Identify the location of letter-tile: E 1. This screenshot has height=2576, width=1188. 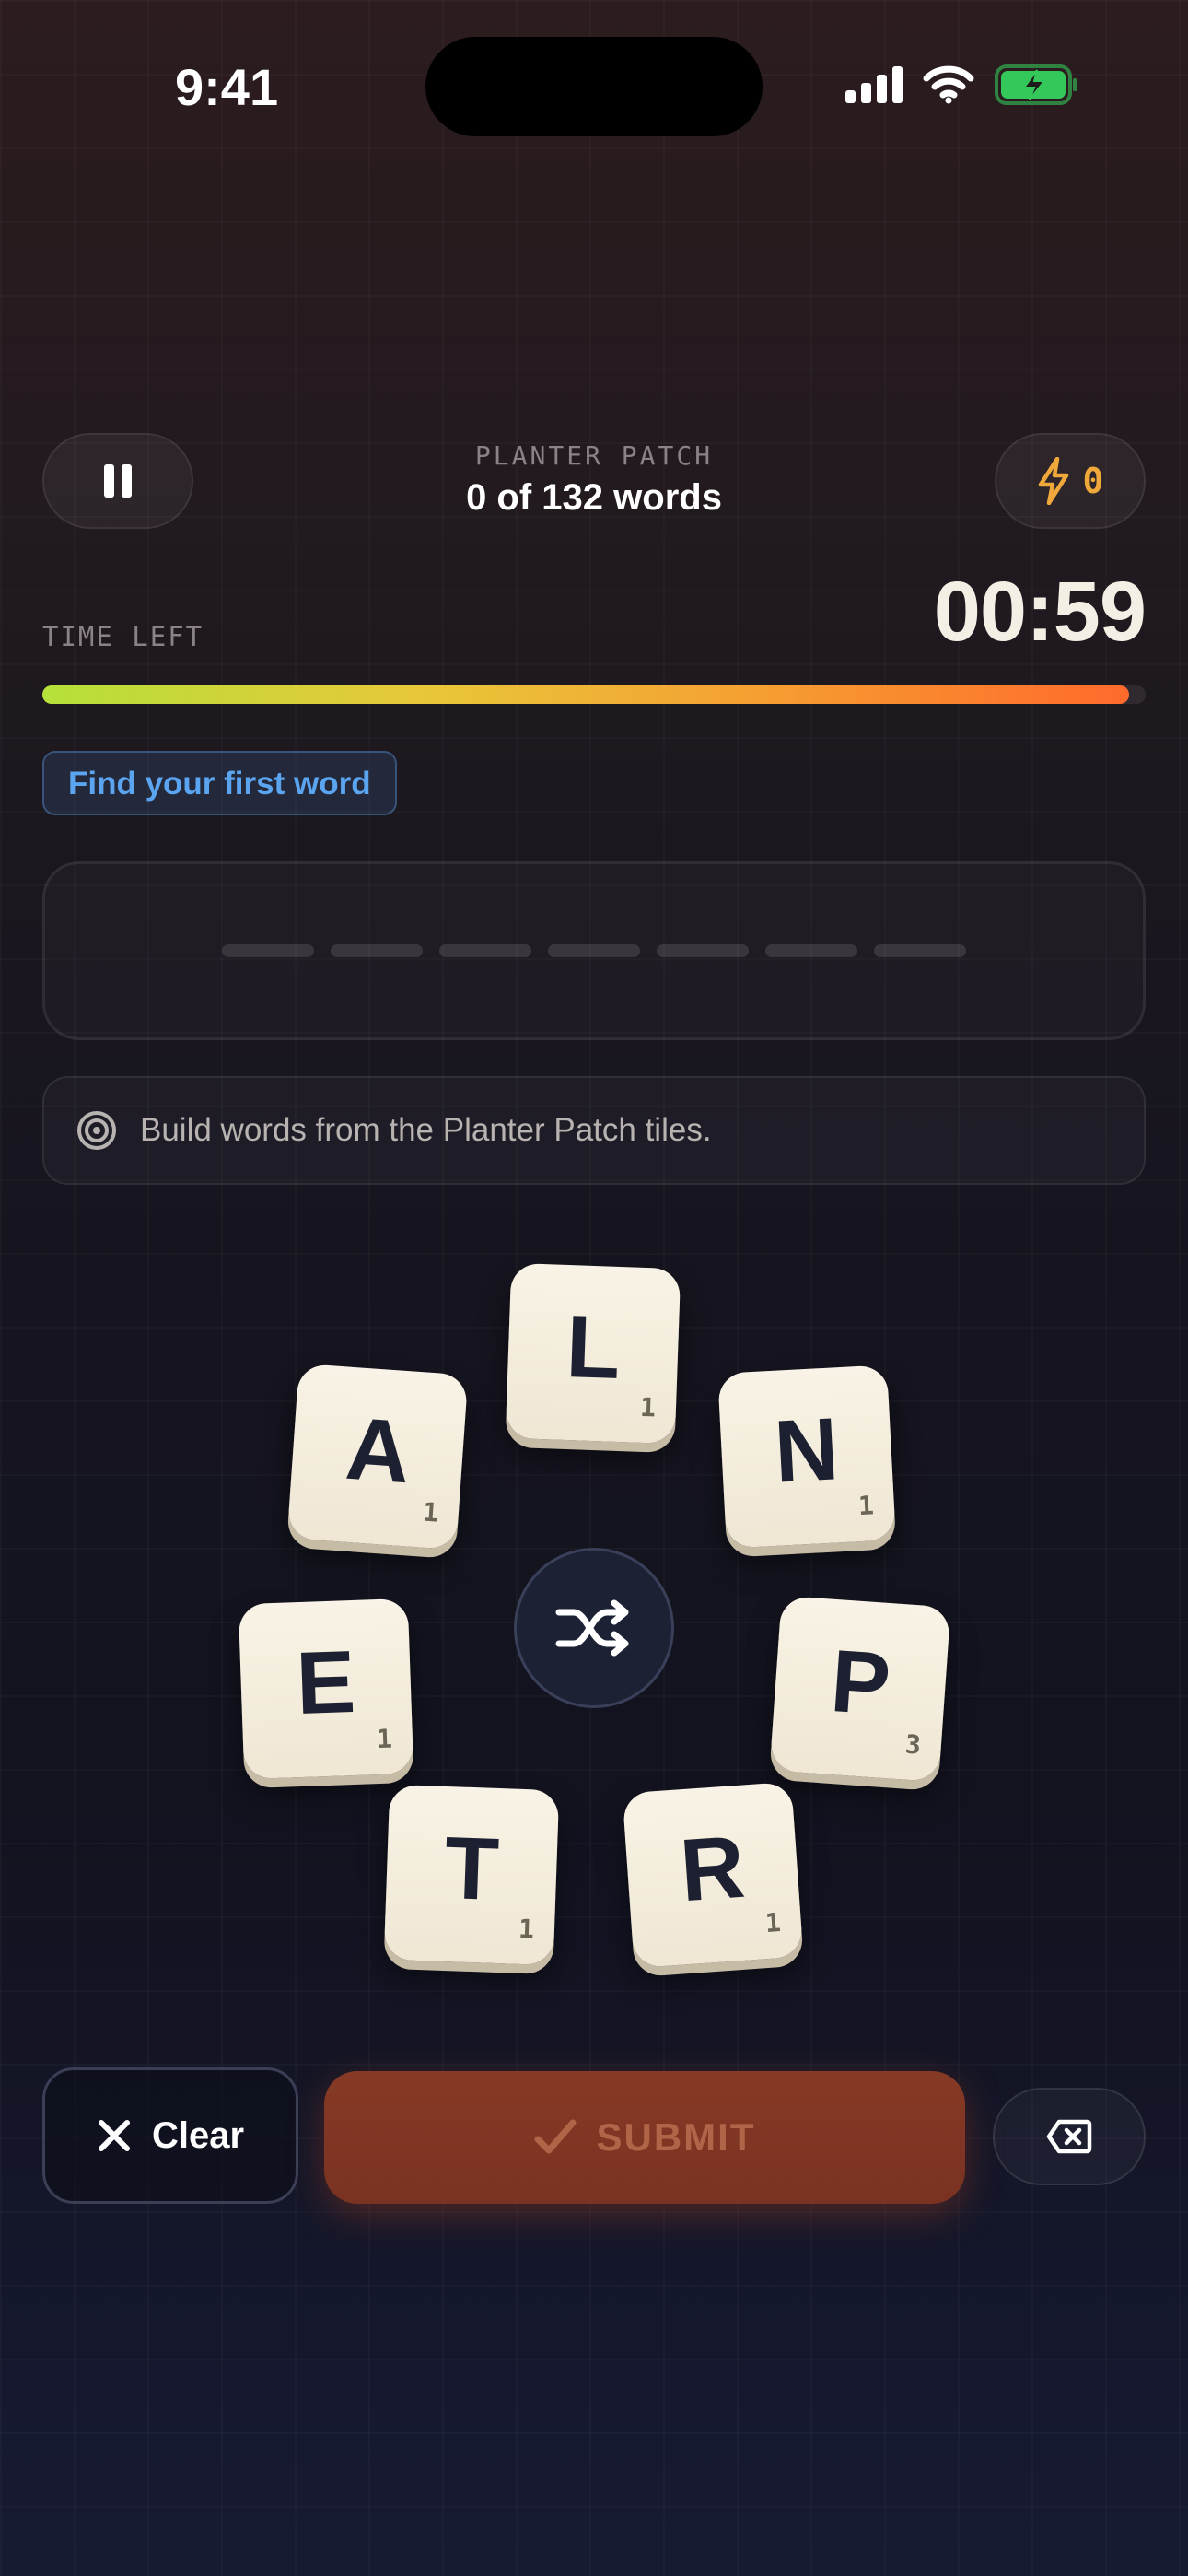
(326, 1689).